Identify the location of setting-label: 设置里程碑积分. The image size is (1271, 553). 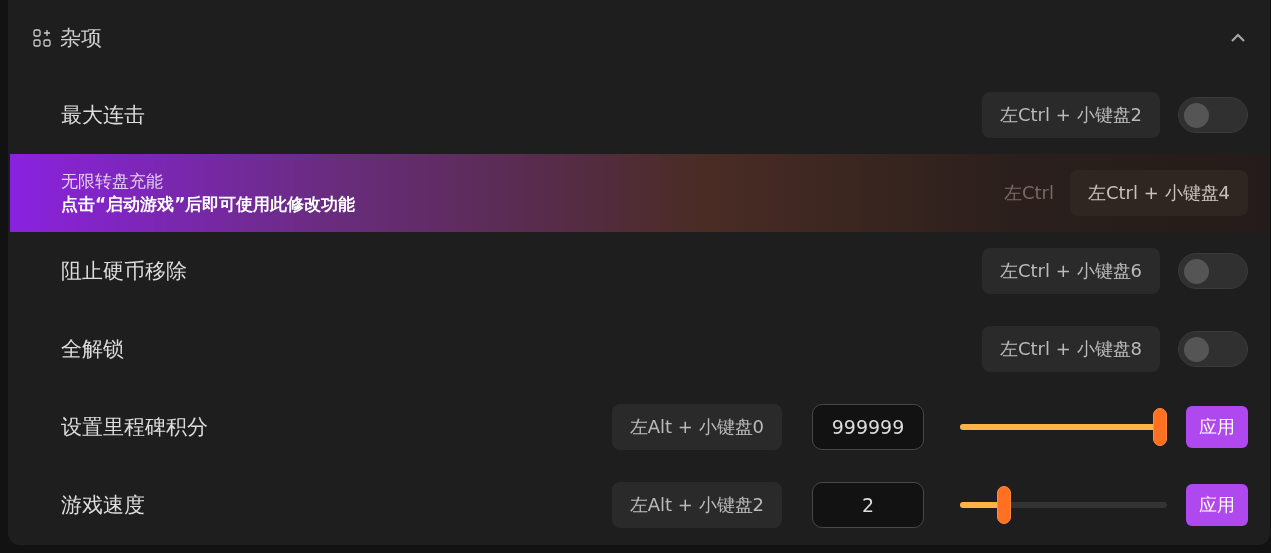
(134, 427).